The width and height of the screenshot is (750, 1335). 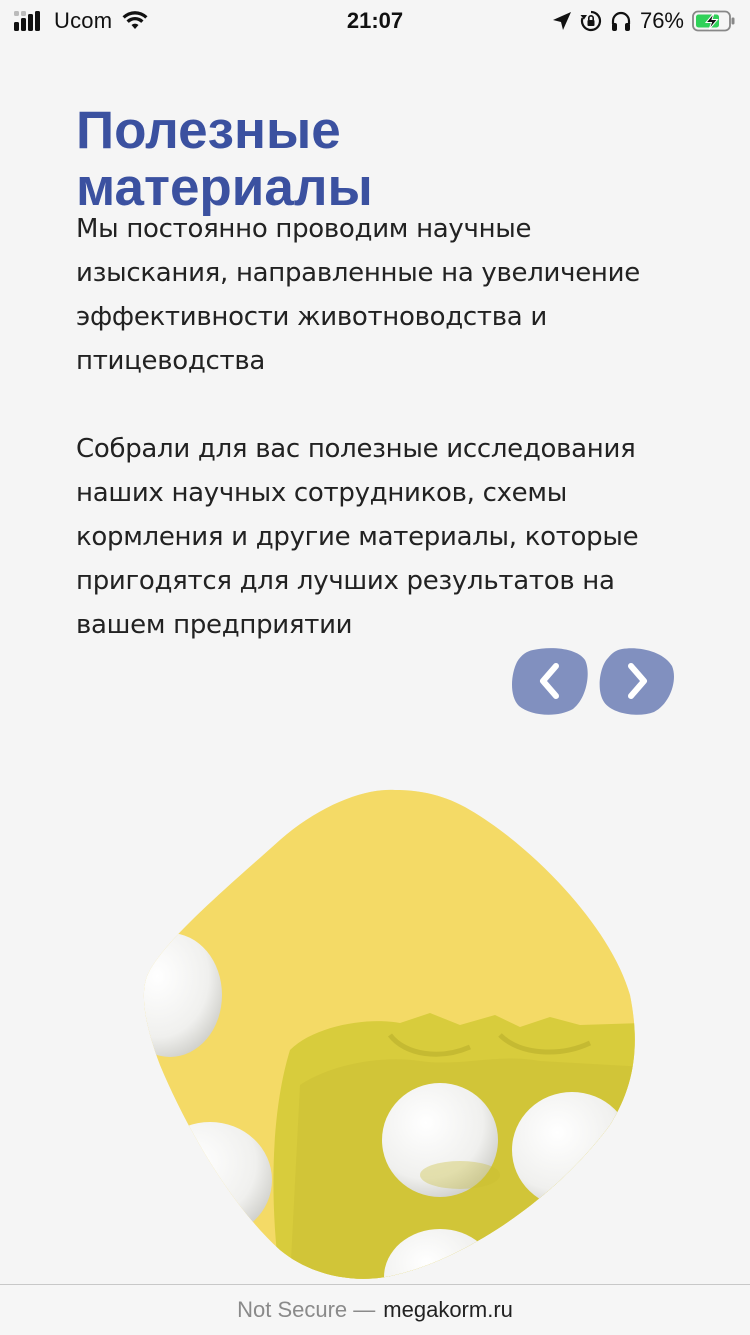 I want to click on status-right: 76%, so click(x=644, y=21).